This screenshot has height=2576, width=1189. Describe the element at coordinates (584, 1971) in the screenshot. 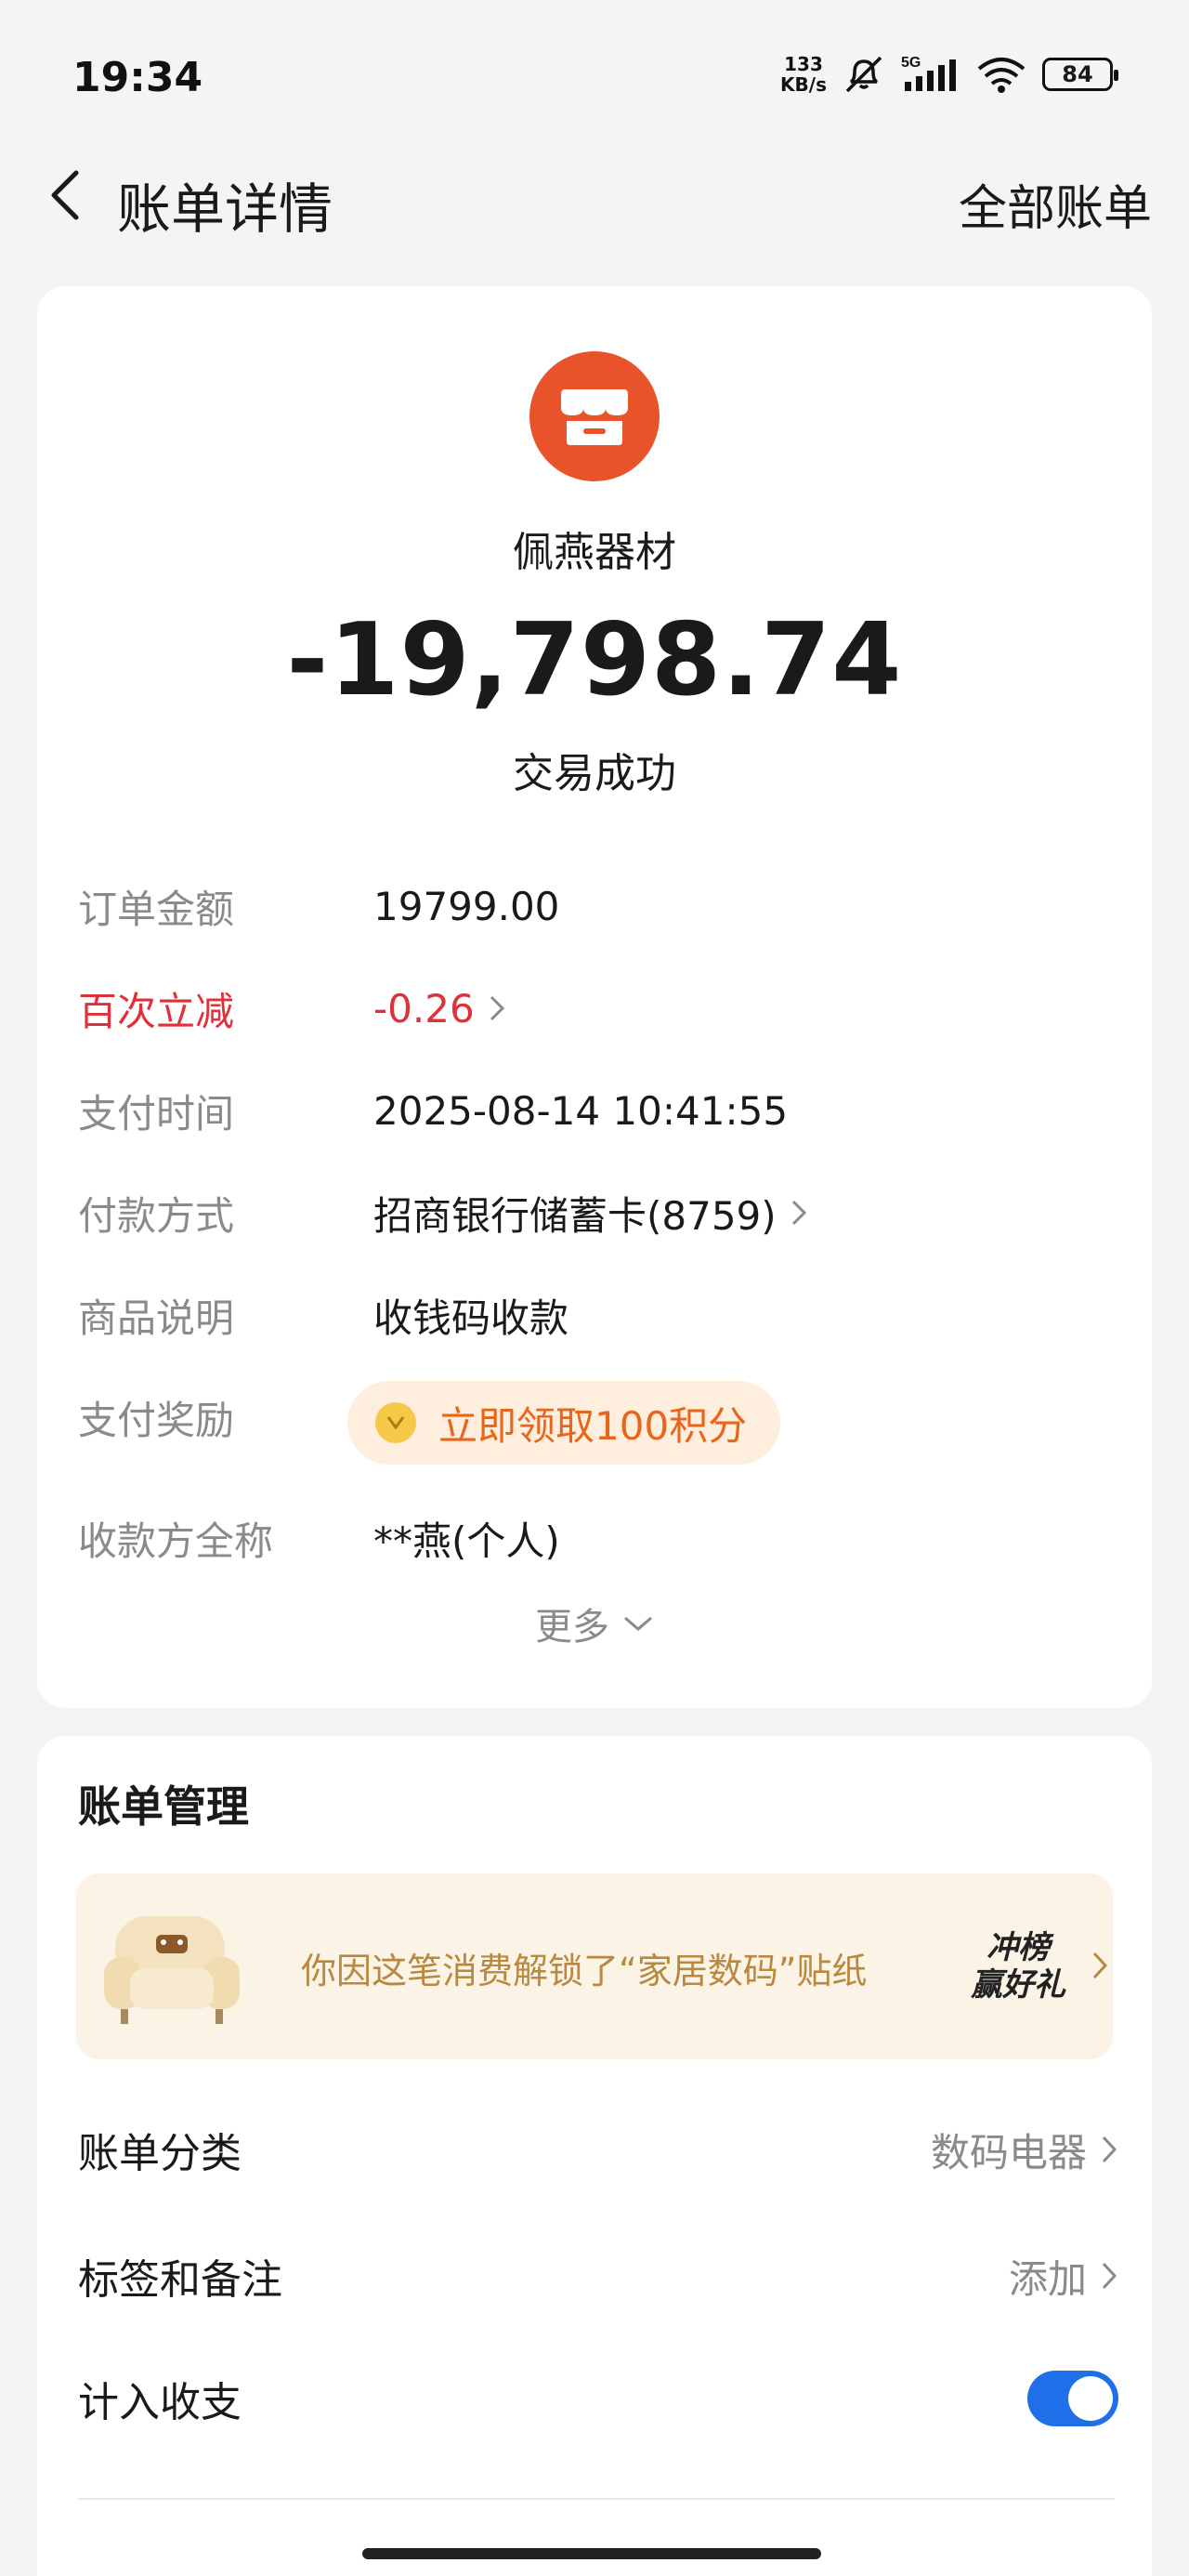

I see `banner-text: 你因这笔消费解锁了“家居数码”贴纸` at that location.